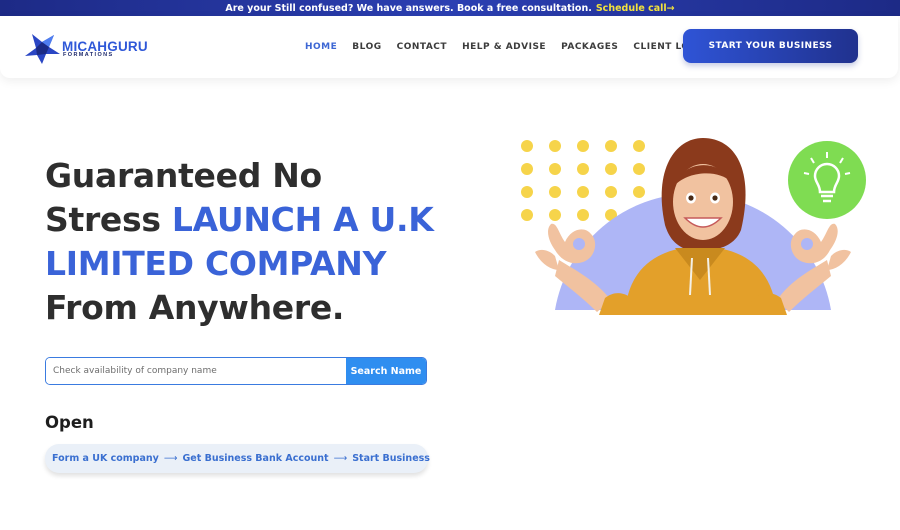 The height and width of the screenshot is (530, 900). I want to click on hero-highlight-1: LAUNCH A U.K, so click(302, 219).